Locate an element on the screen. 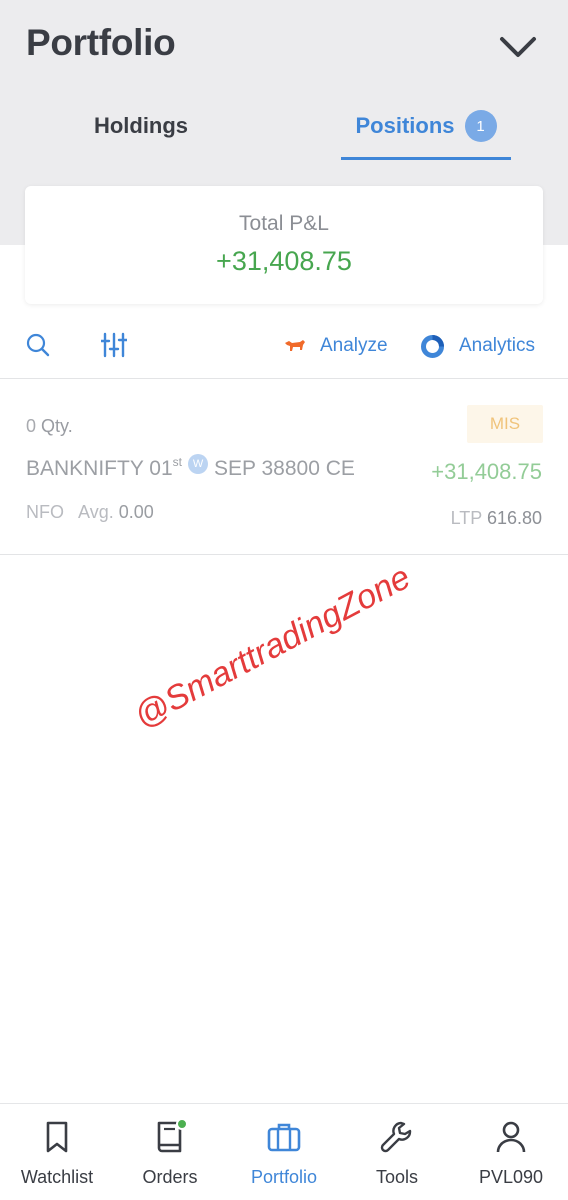 This screenshot has width=568, height=1200. tab-holdings: Holdings is located at coordinates (141, 126).